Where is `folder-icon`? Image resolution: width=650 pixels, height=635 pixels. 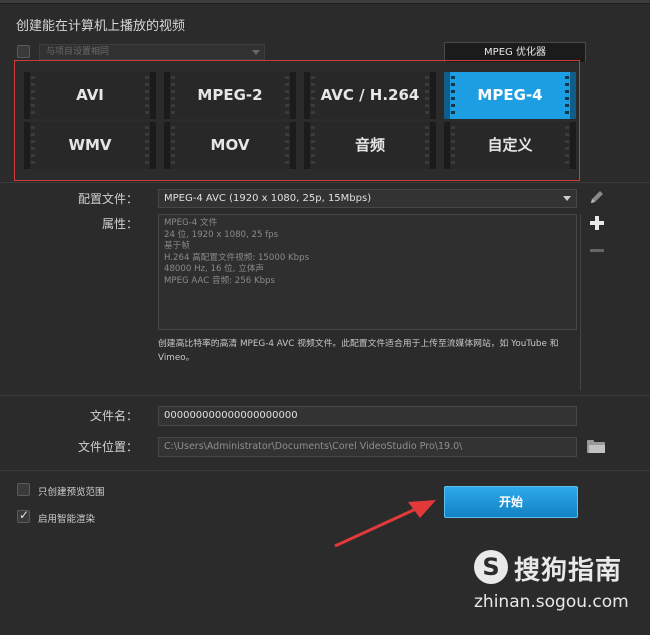 folder-icon is located at coordinates (596, 446).